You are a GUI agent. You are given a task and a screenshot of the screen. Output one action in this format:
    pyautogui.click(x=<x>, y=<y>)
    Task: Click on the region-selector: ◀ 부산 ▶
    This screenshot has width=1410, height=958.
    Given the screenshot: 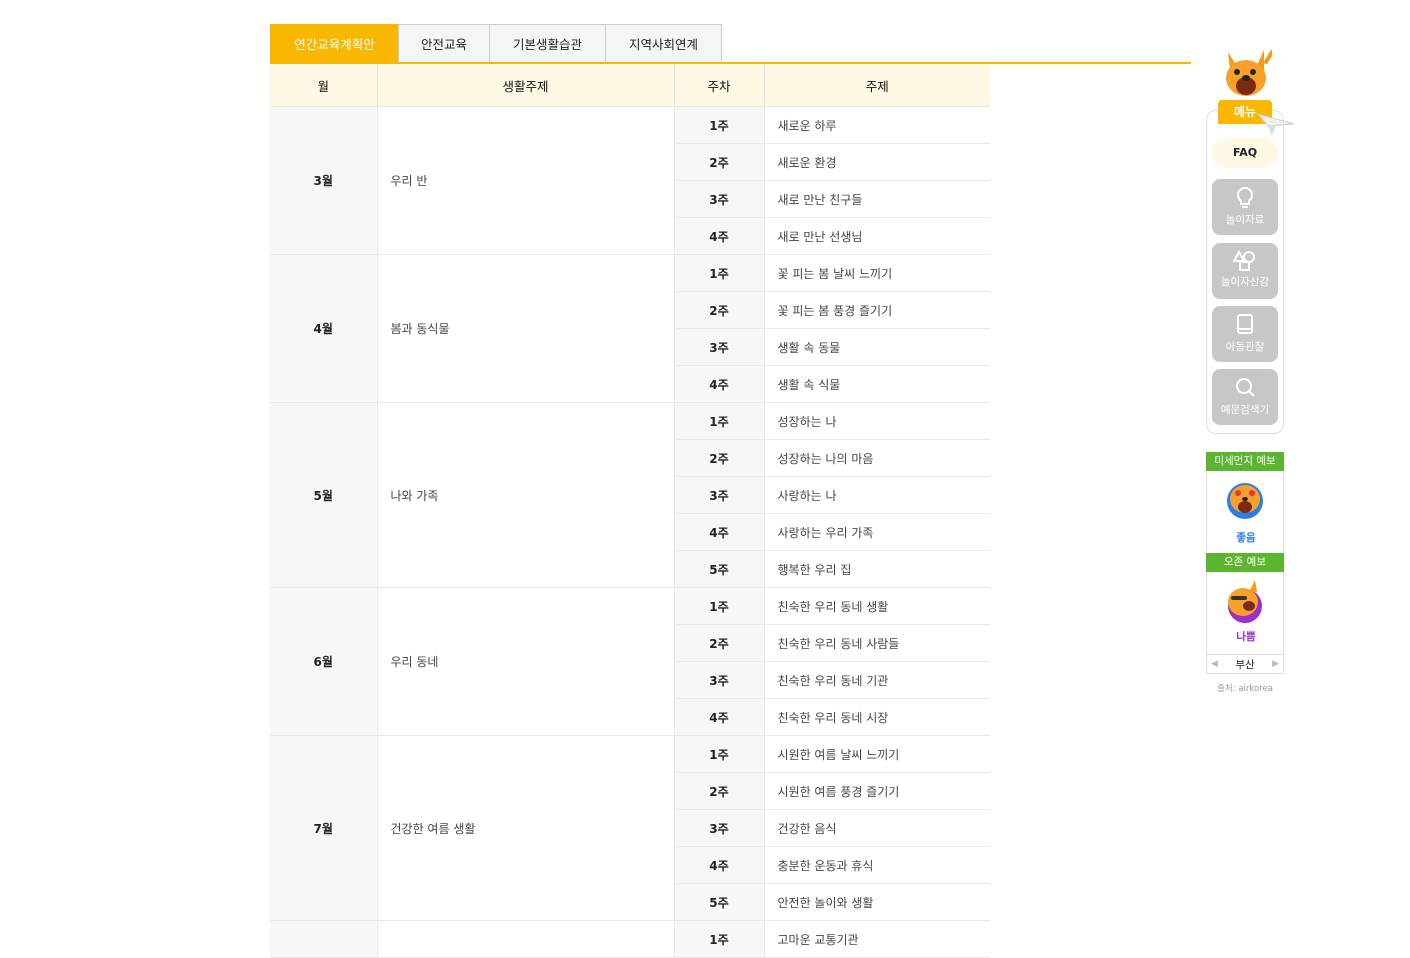 What is the action you would take?
    pyautogui.click(x=1245, y=664)
    